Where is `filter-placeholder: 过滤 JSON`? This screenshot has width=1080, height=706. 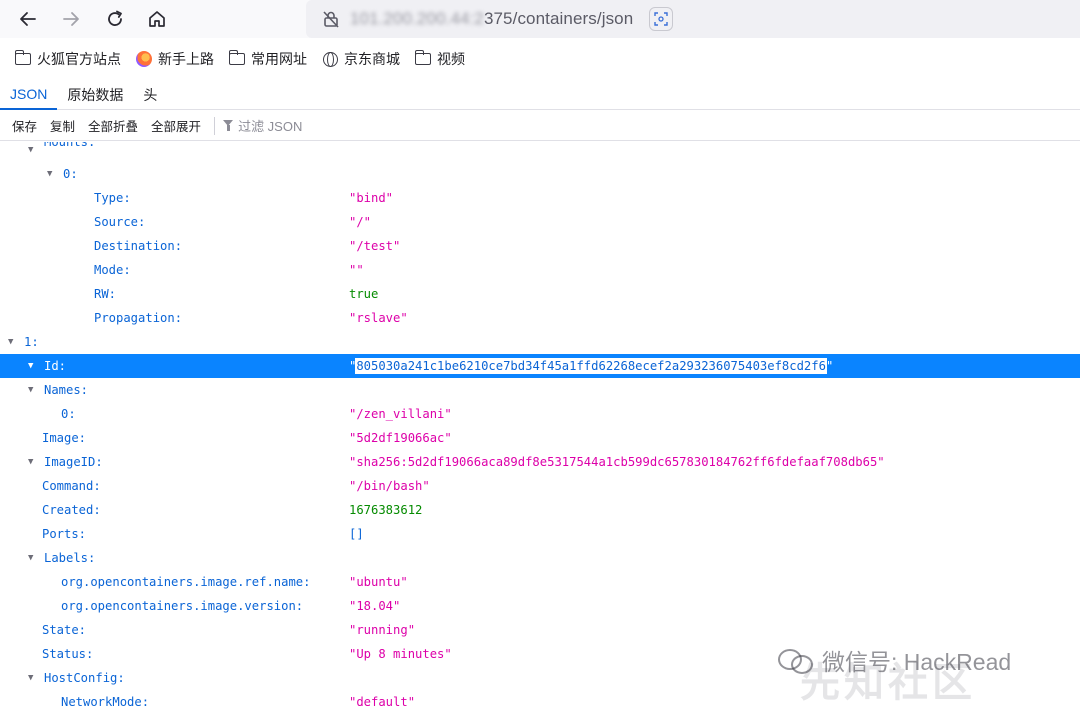
filter-placeholder: 过滤 JSON is located at coordinates (270, 126).